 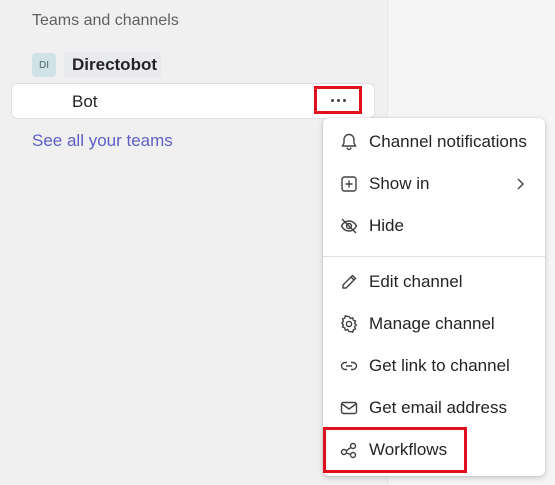 What do you see at coordinates (434, 256) in the screenshot?
I see `menu-divider` at bounding box center [434, 256].